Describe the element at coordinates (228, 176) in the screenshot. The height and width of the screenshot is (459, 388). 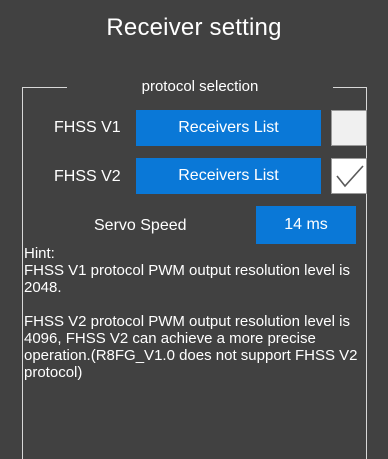
I see `fhss-v2-receivers-list-button: Receivers List` at that location.